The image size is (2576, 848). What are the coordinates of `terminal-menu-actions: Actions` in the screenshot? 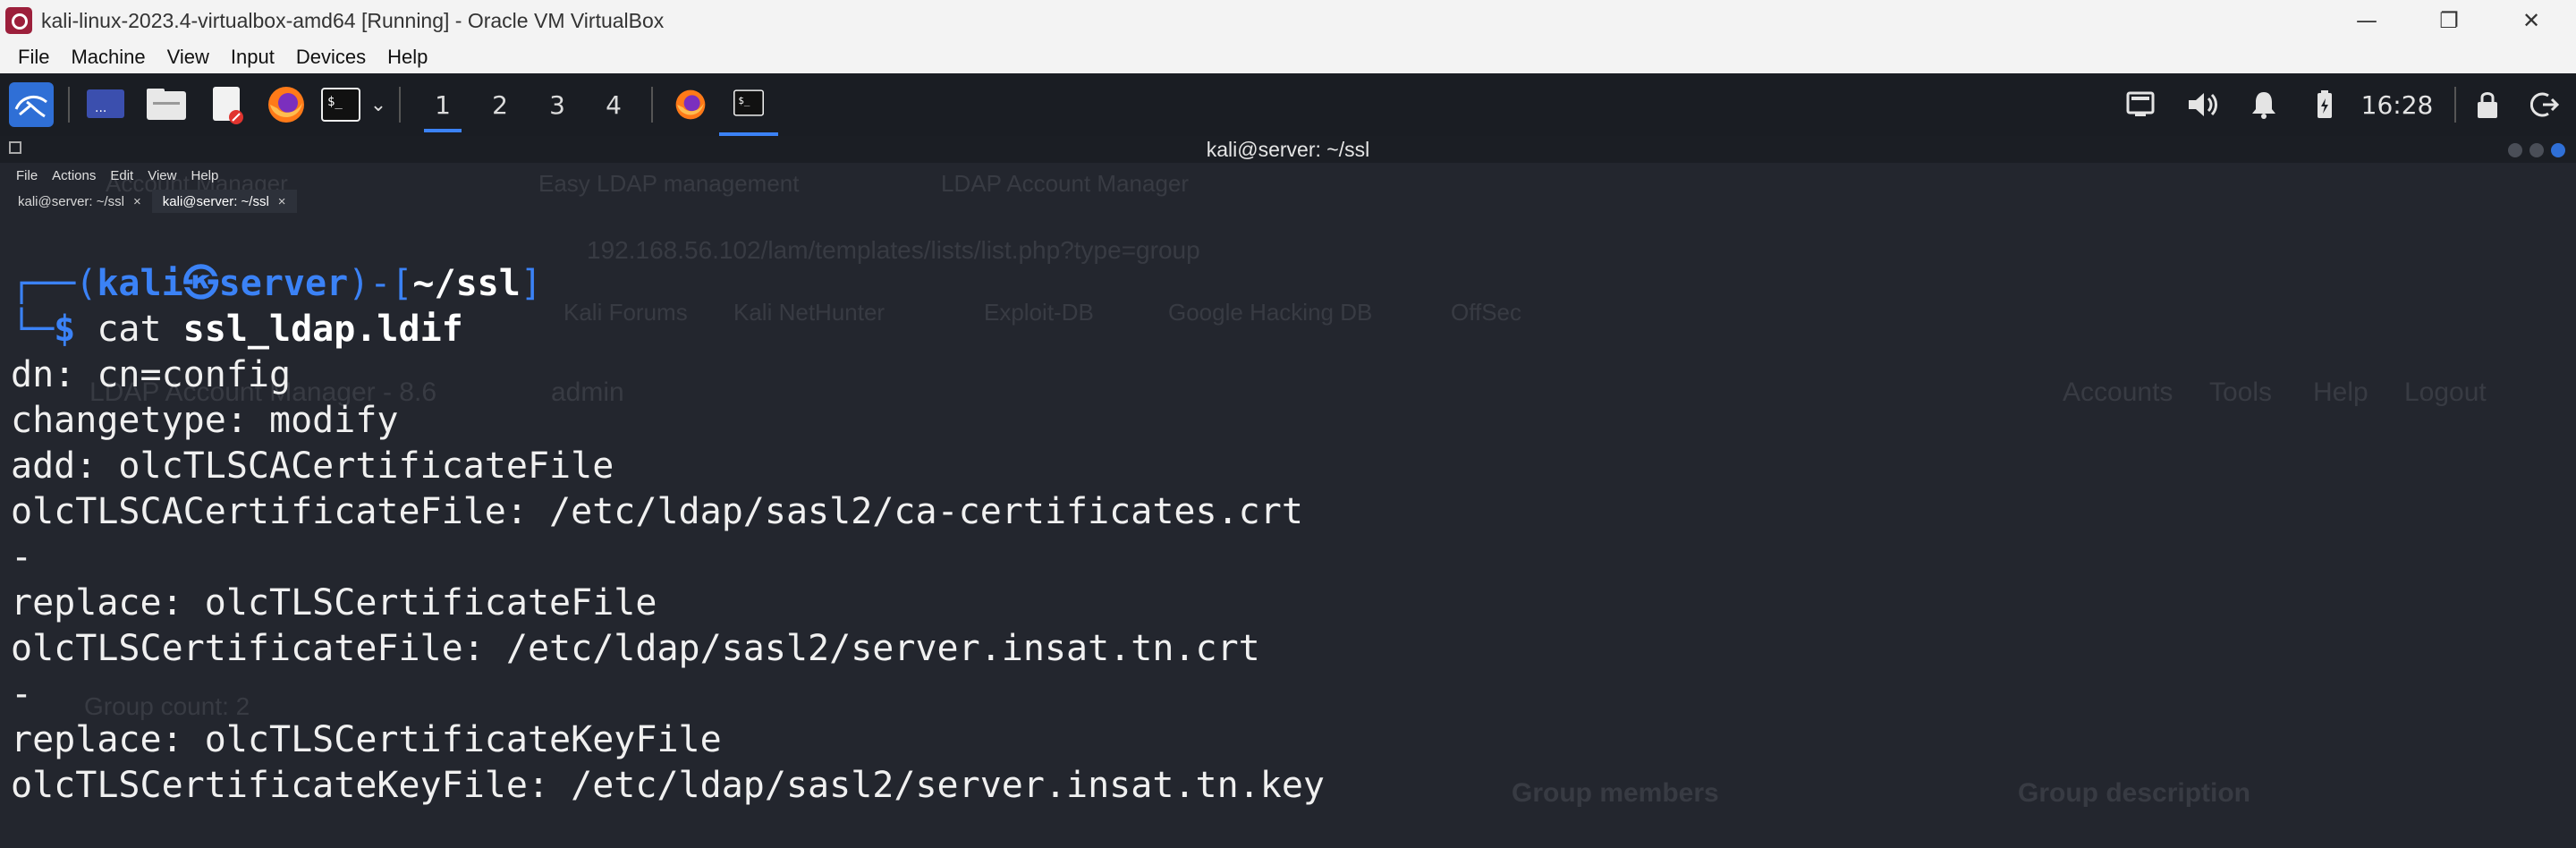 It's located at (74, 175).